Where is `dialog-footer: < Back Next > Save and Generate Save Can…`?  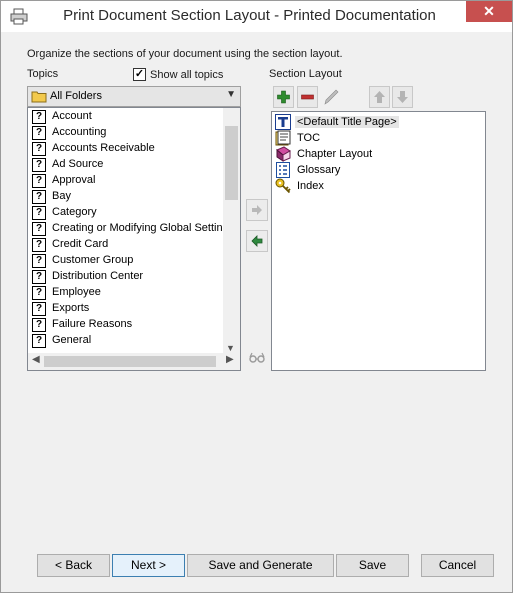 dialog-footer: < Back Next > Save and Generate Save Can… is located at coordinates (256, 566).